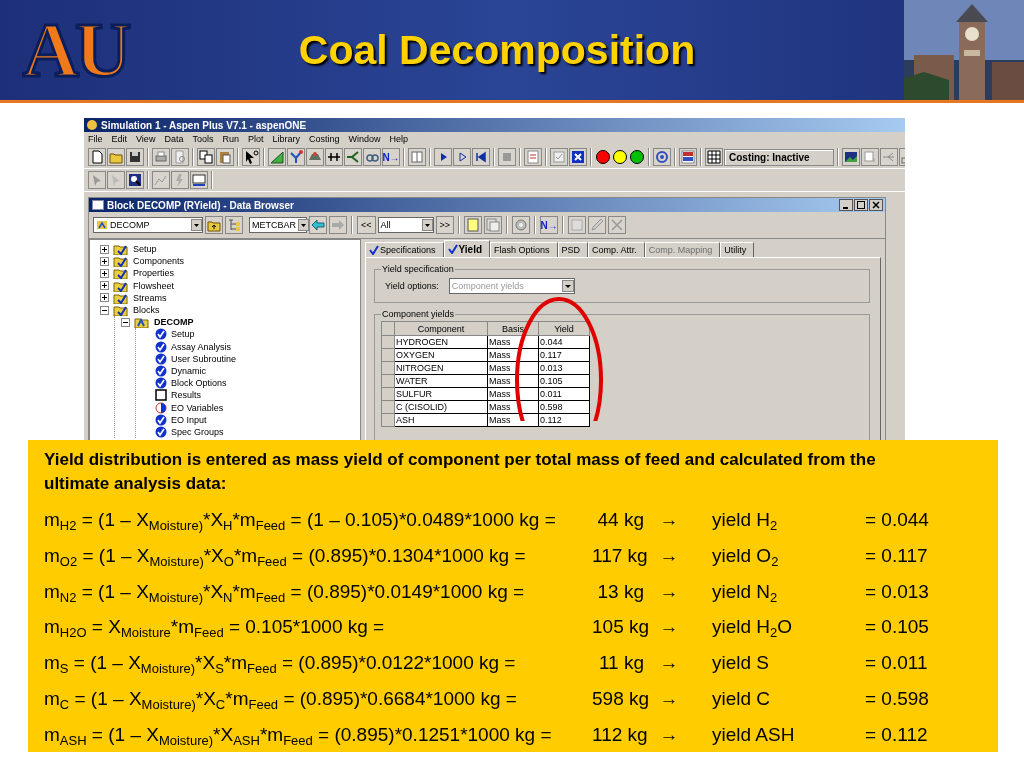 The width and height of the screenshot is (1024, 768). Describe the element at coordinates (405, 225) in the screenshot. I see `filter-select: All` at that location.